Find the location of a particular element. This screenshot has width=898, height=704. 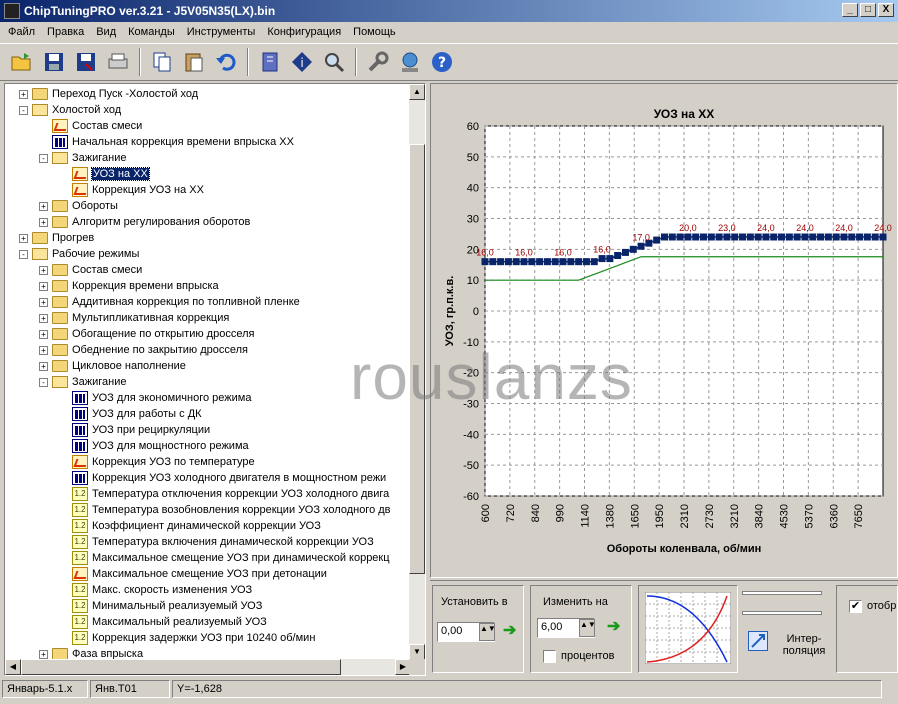

hscroll-thumb is located at coordinates (181, 667).